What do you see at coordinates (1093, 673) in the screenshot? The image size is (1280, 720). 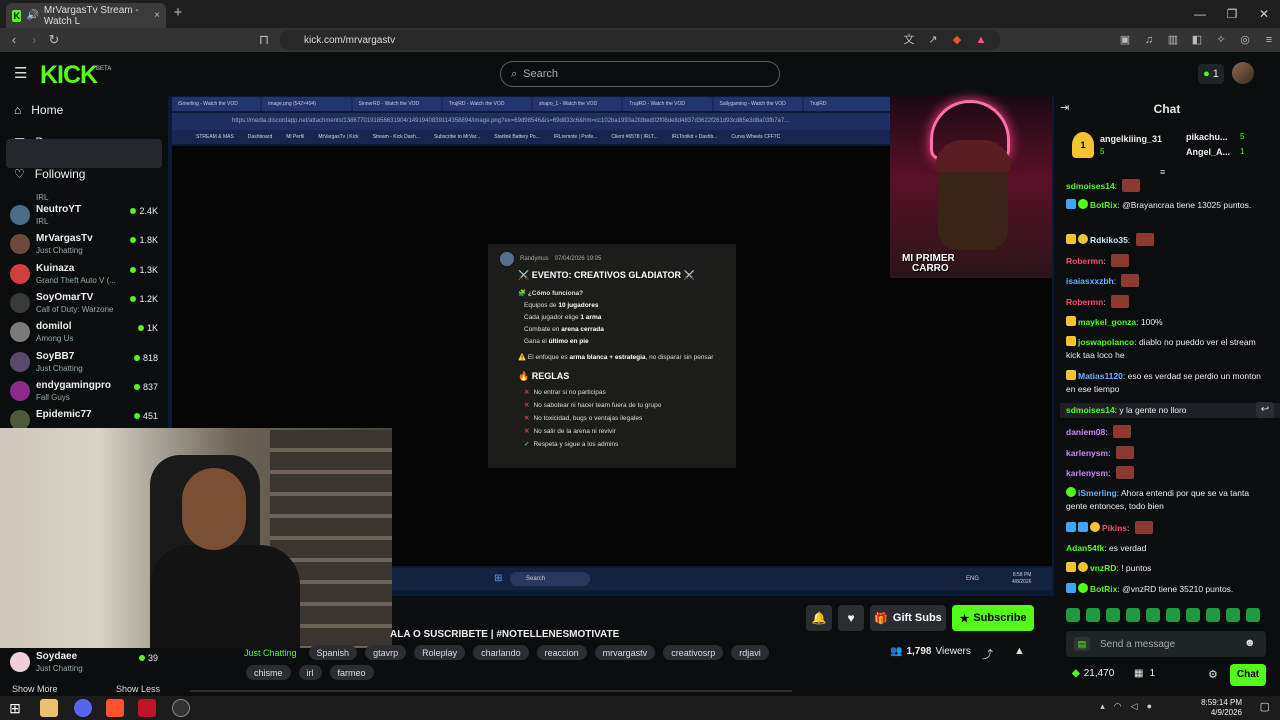 I see `channel-points: ◆ 21,470` at bounding box center [1093, 673].